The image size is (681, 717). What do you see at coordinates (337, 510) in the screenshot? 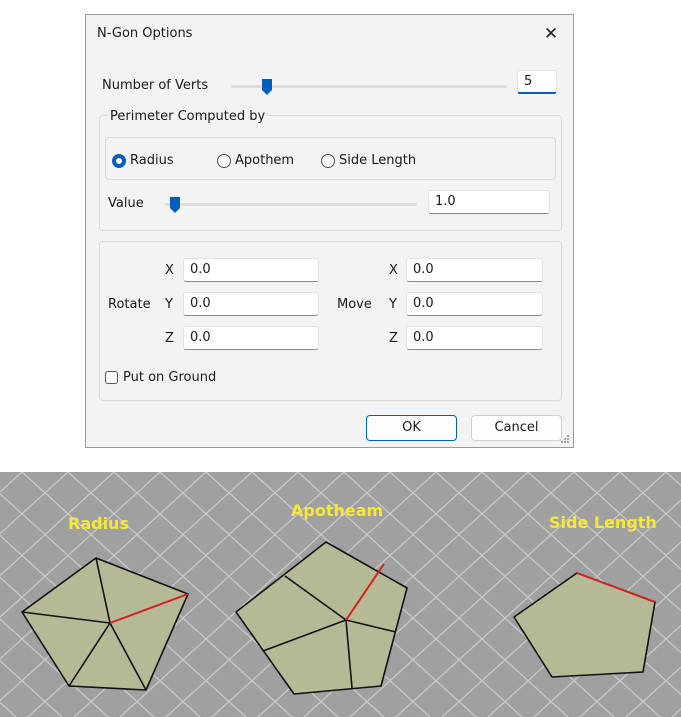
I see `apothem-viewport-label: Apotheam` at bounding box center [337, 510].